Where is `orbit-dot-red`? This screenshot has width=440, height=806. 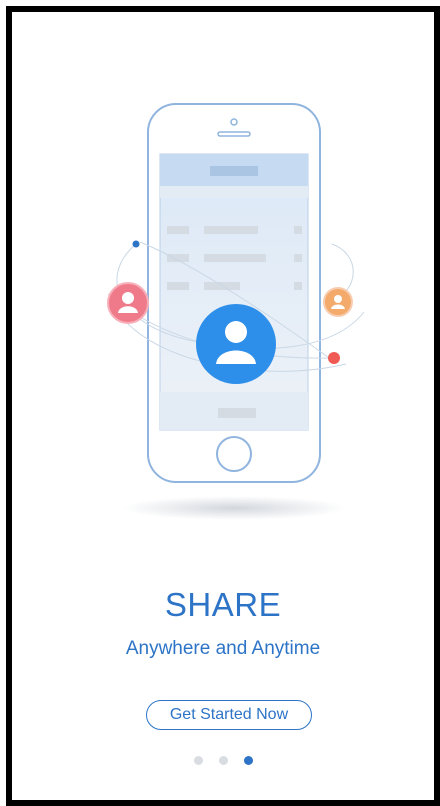 orbit-dot-red is located at coordinates (334, 358).